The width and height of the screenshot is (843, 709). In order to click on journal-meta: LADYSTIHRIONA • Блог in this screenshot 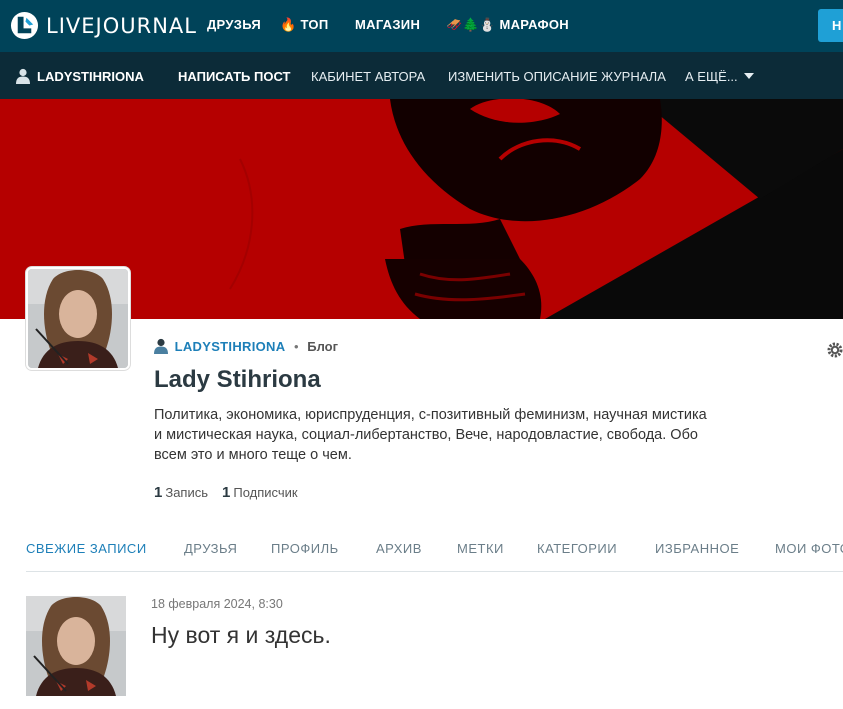, I will do `click(246, 346)`.